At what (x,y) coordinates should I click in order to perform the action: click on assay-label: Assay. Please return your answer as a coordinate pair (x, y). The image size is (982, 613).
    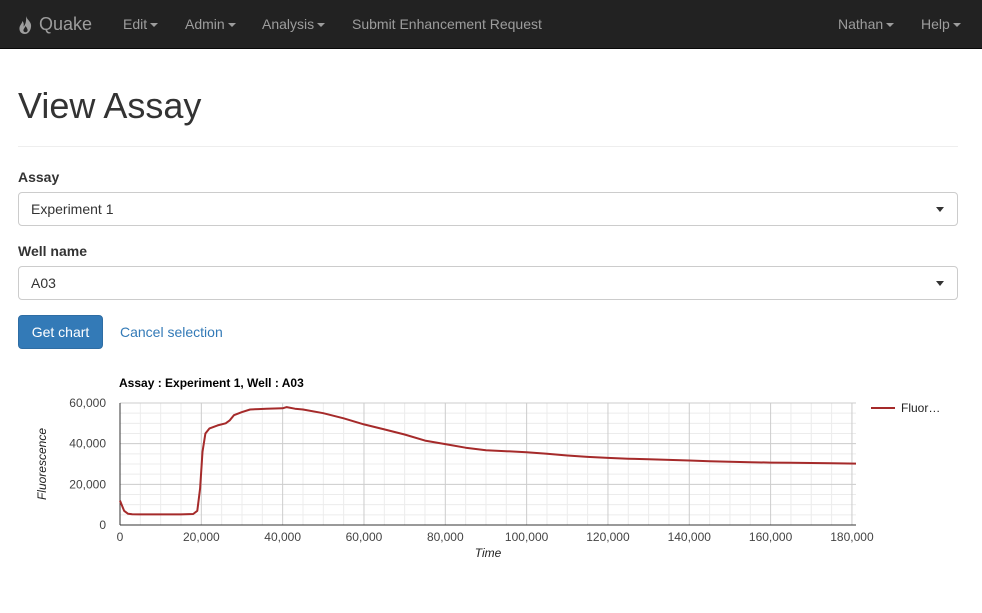
    Looking at the image, I should click on (39, 177).